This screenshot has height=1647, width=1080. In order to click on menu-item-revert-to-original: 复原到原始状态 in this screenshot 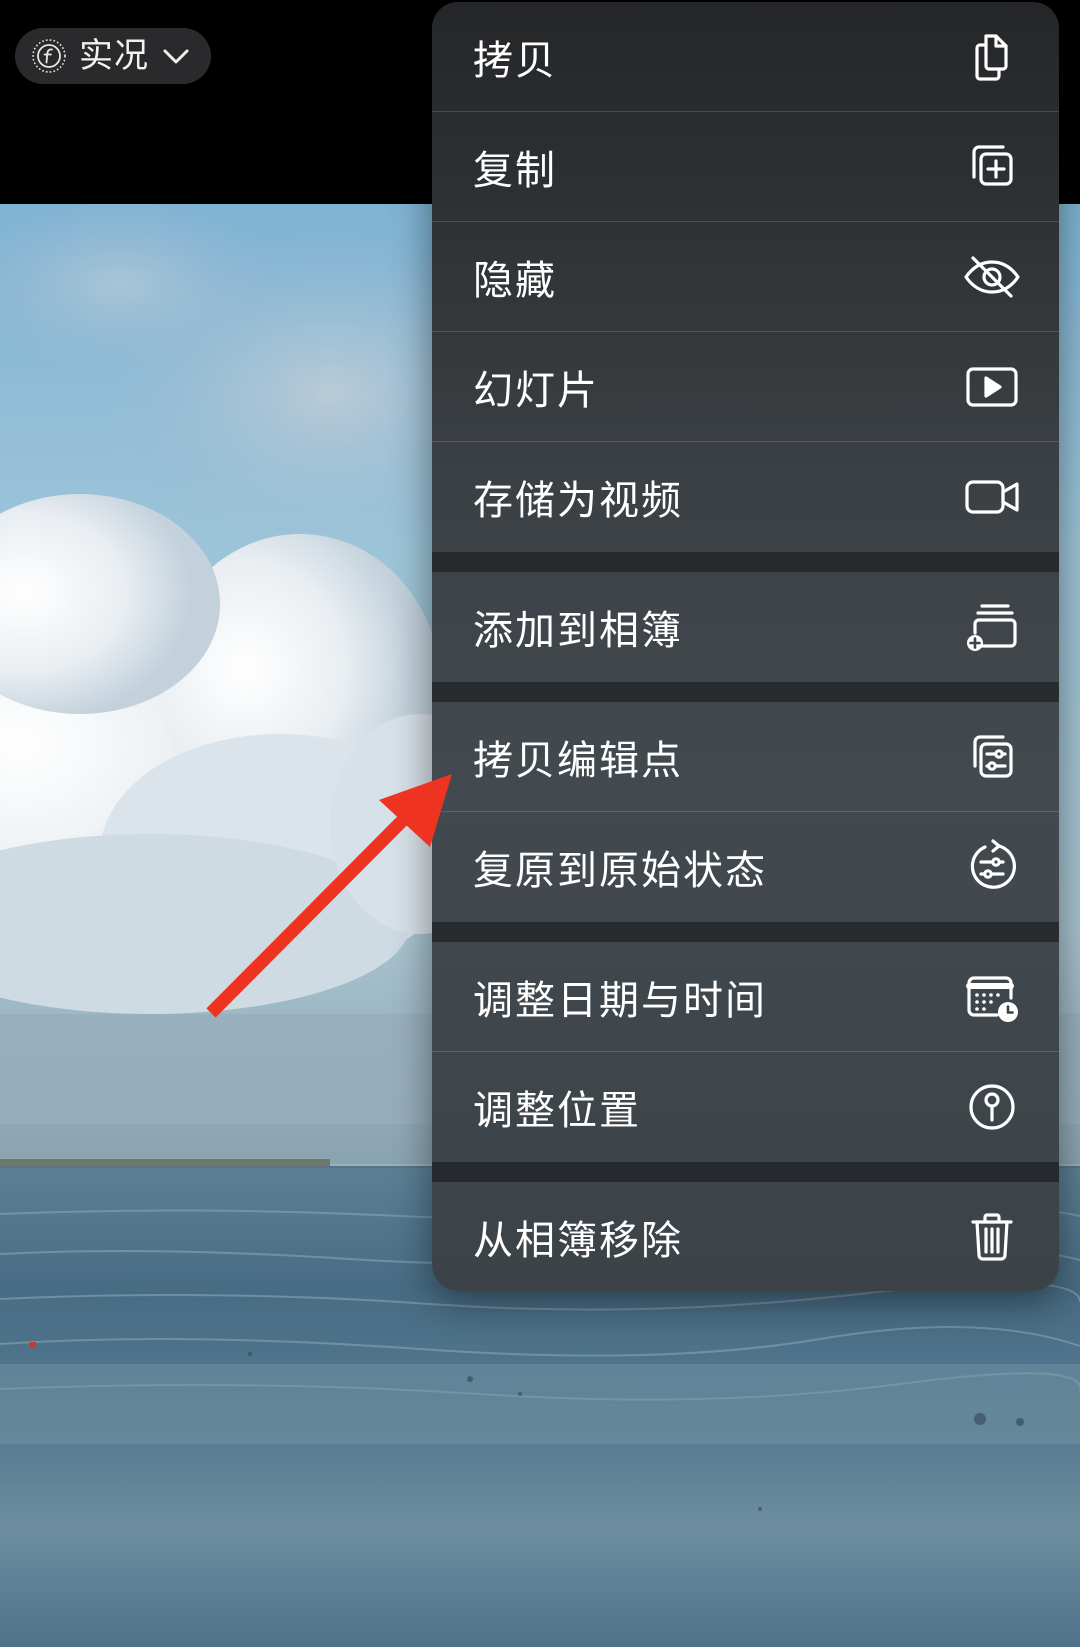, I will do `click(745, 866)`.